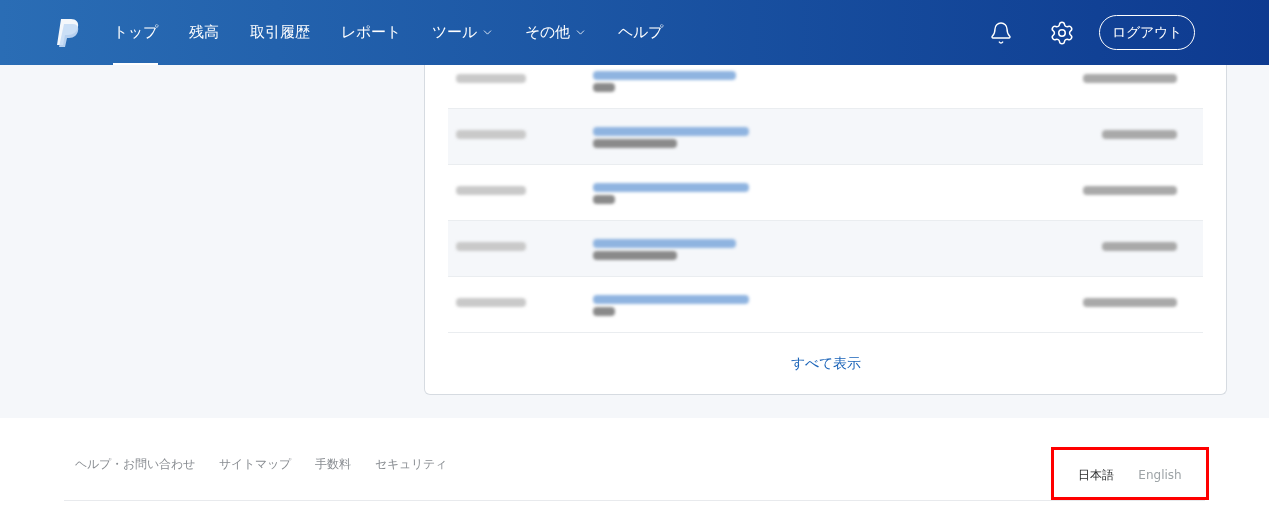 The image size is (1269, 507). I want to click on language-link: 日本語, so click(1096, 475).